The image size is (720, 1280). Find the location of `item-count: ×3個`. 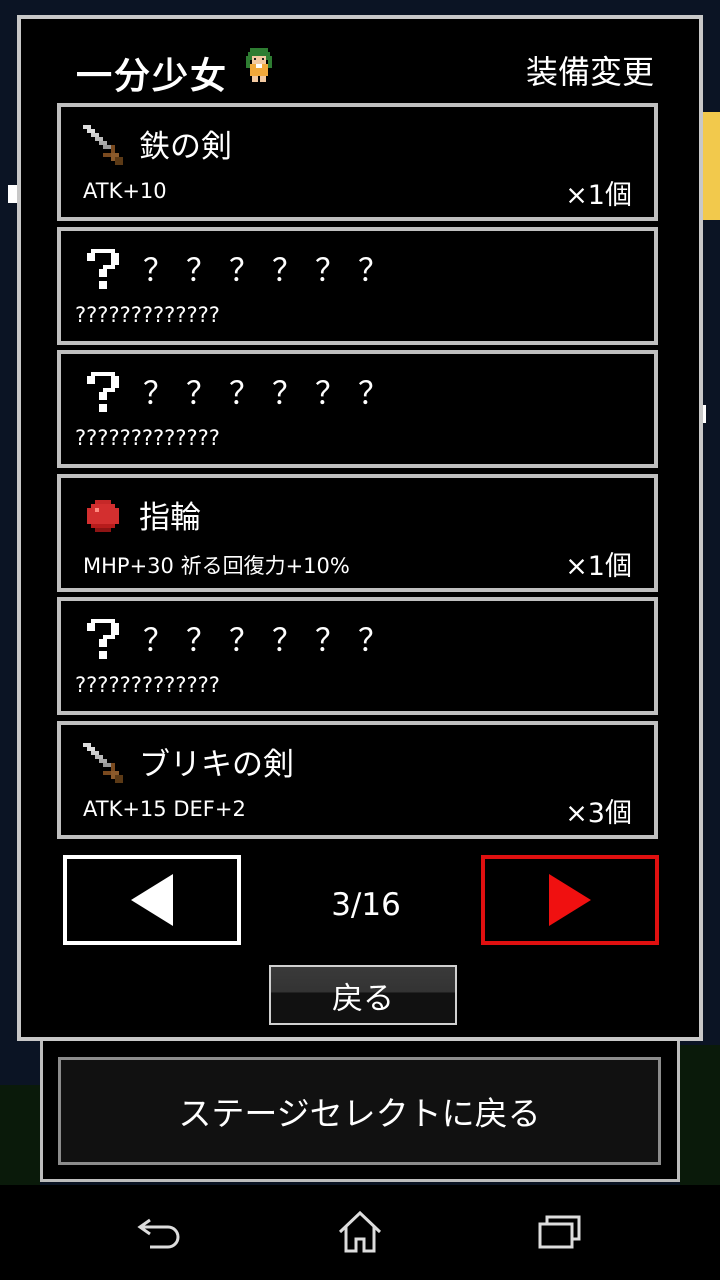

item-count: ×3個 is located at coordinates (598, 813).